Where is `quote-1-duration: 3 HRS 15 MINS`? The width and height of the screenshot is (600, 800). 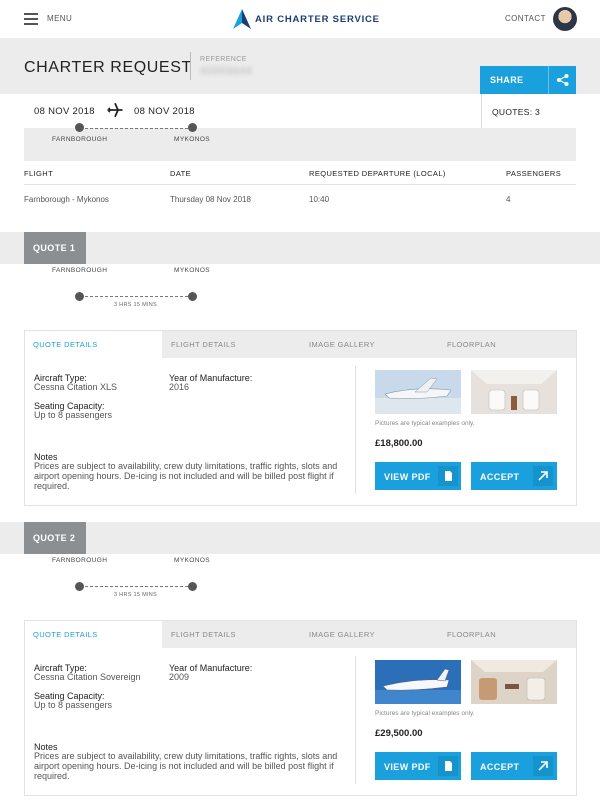
quote-1-duration: 3 HRS 15 MINS is located at coordinates (136, 305).